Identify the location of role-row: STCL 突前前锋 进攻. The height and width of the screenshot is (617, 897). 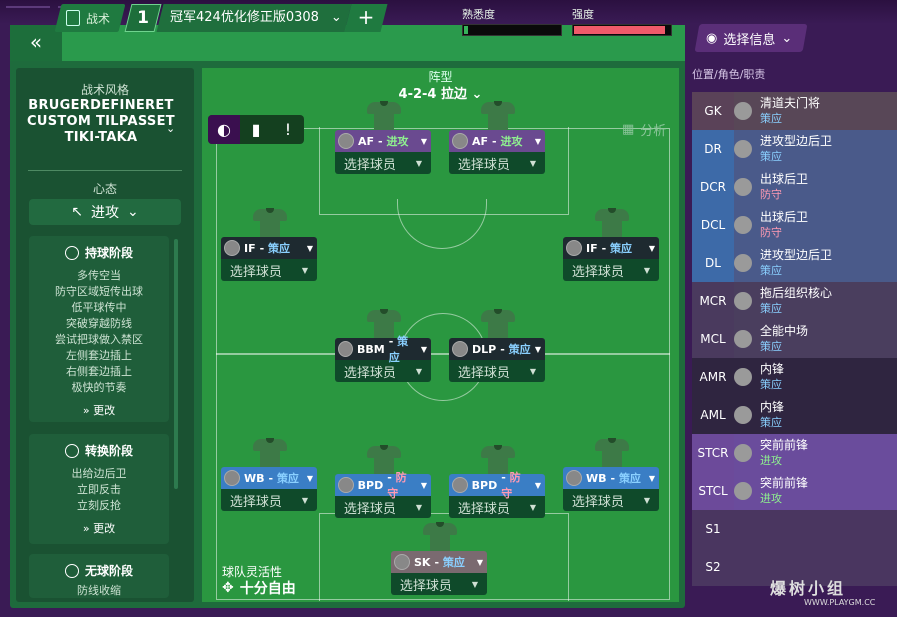
(794, 491).